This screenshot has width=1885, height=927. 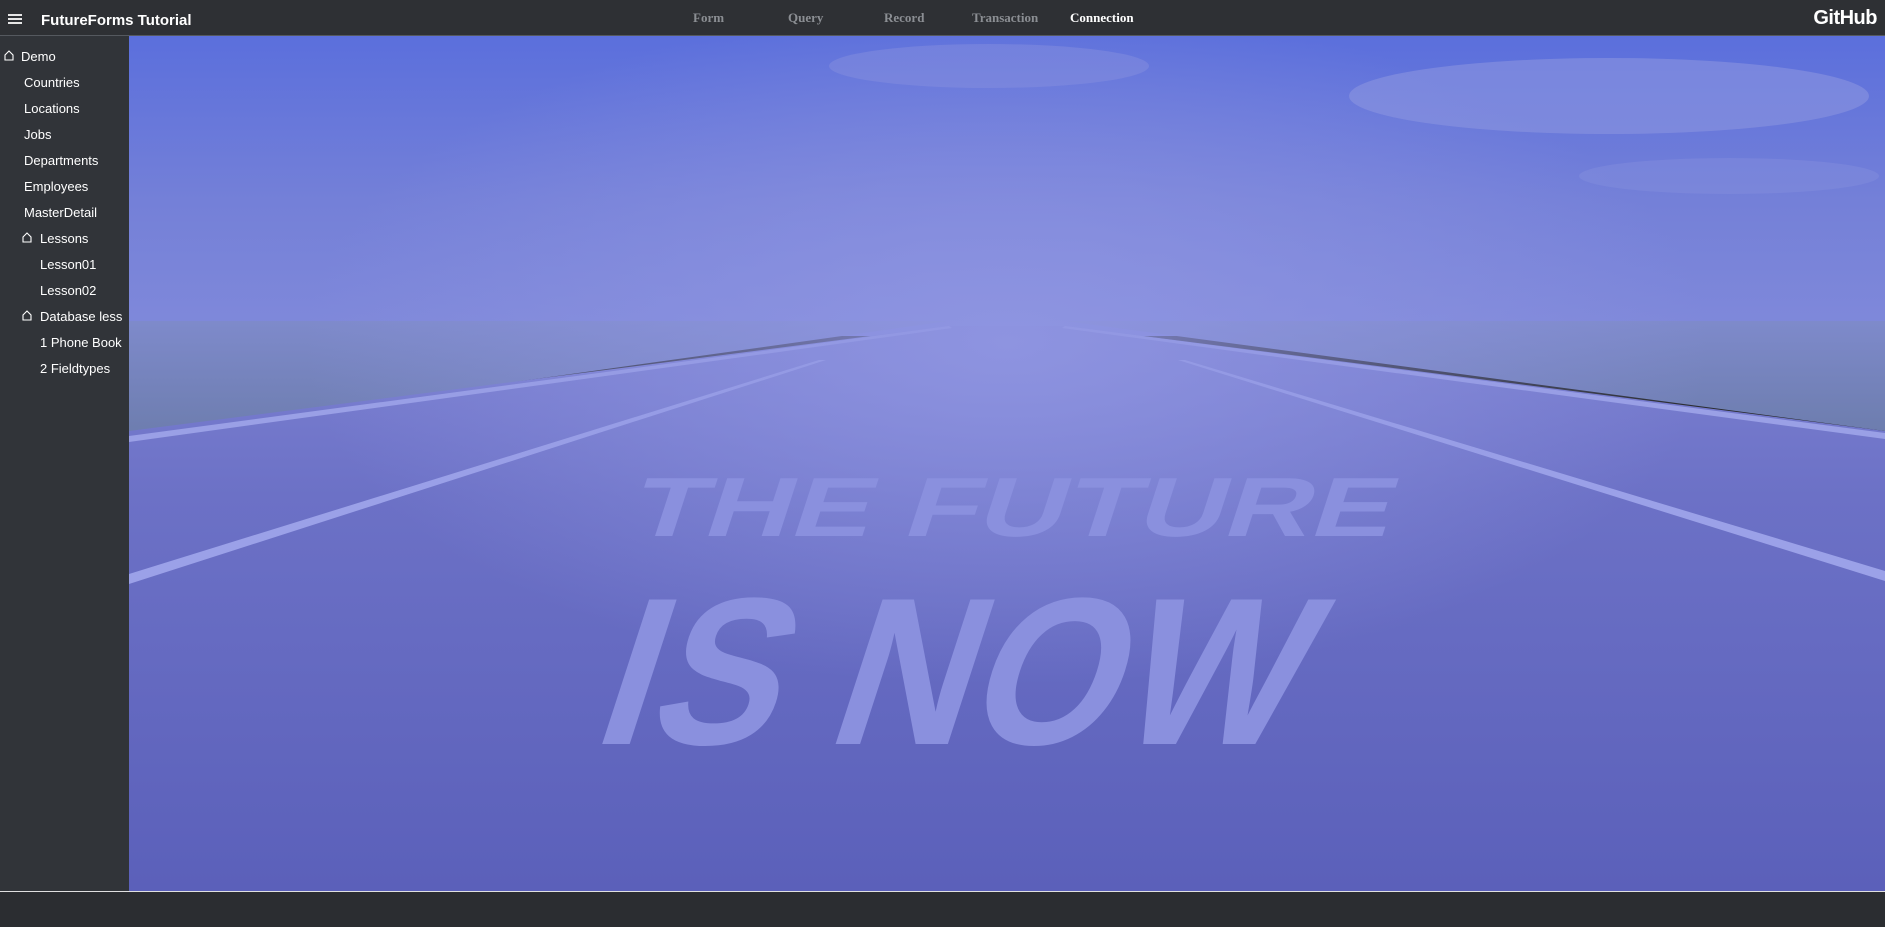 What do you see at coordinates (75, 368) in the screenshot?
I see `sidebar-item-fieldtypes: 2 Fieldtypes` at bounding box center [75, 368].